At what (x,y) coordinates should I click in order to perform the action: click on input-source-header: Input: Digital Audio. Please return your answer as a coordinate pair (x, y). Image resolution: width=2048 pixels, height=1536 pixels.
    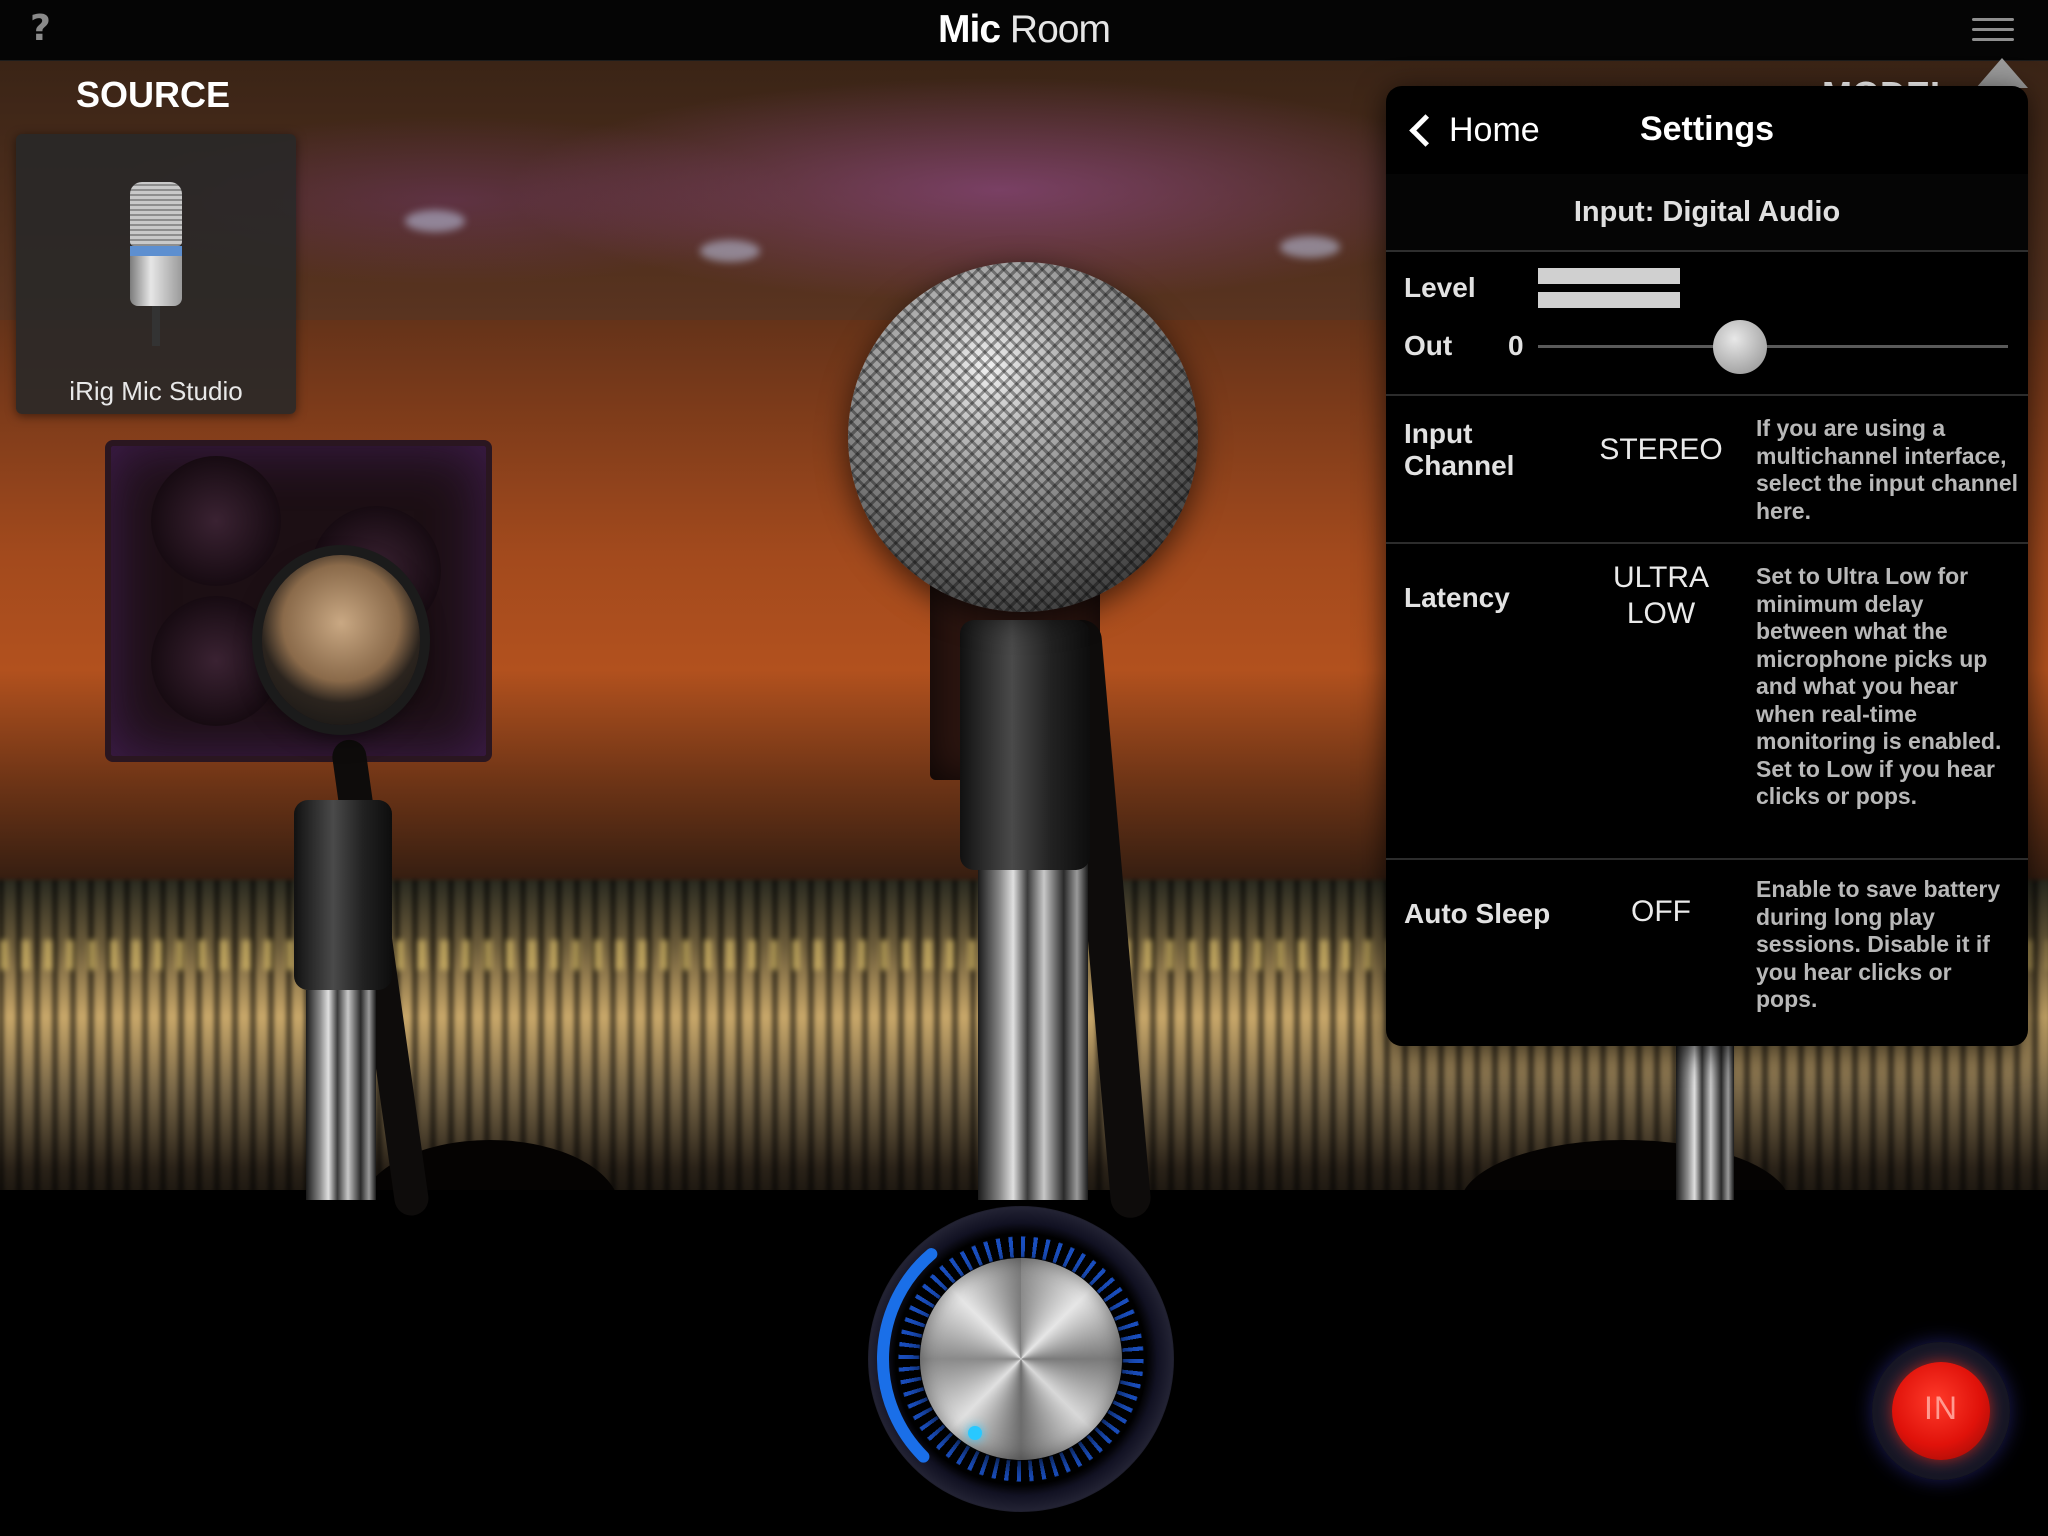
    Looking at the image, I should click on (1707, 213).